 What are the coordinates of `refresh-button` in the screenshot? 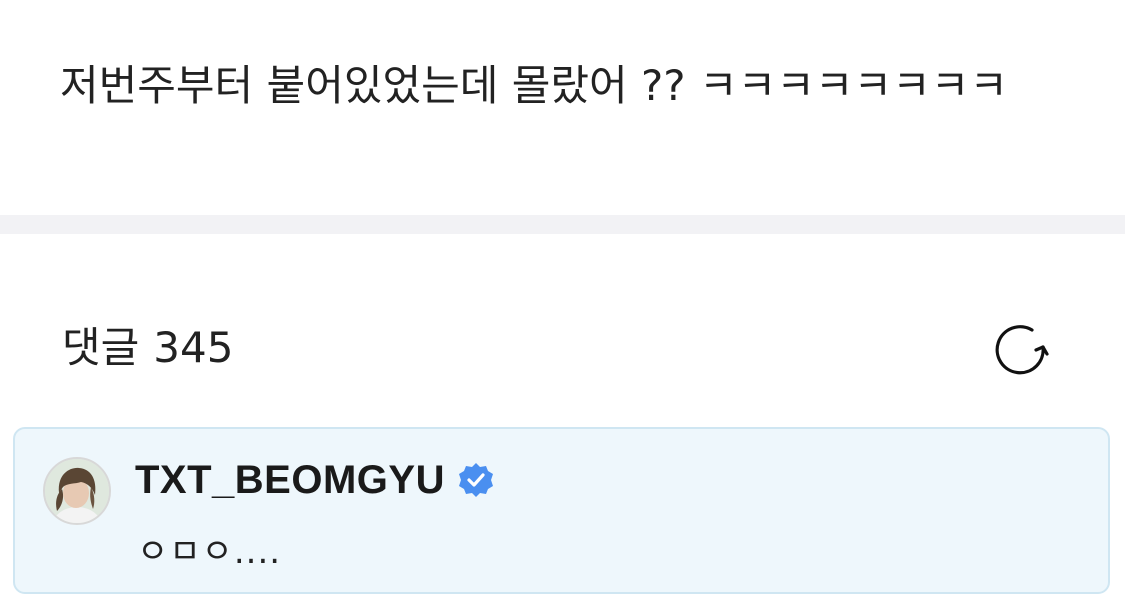 It's located at (1023, 350).